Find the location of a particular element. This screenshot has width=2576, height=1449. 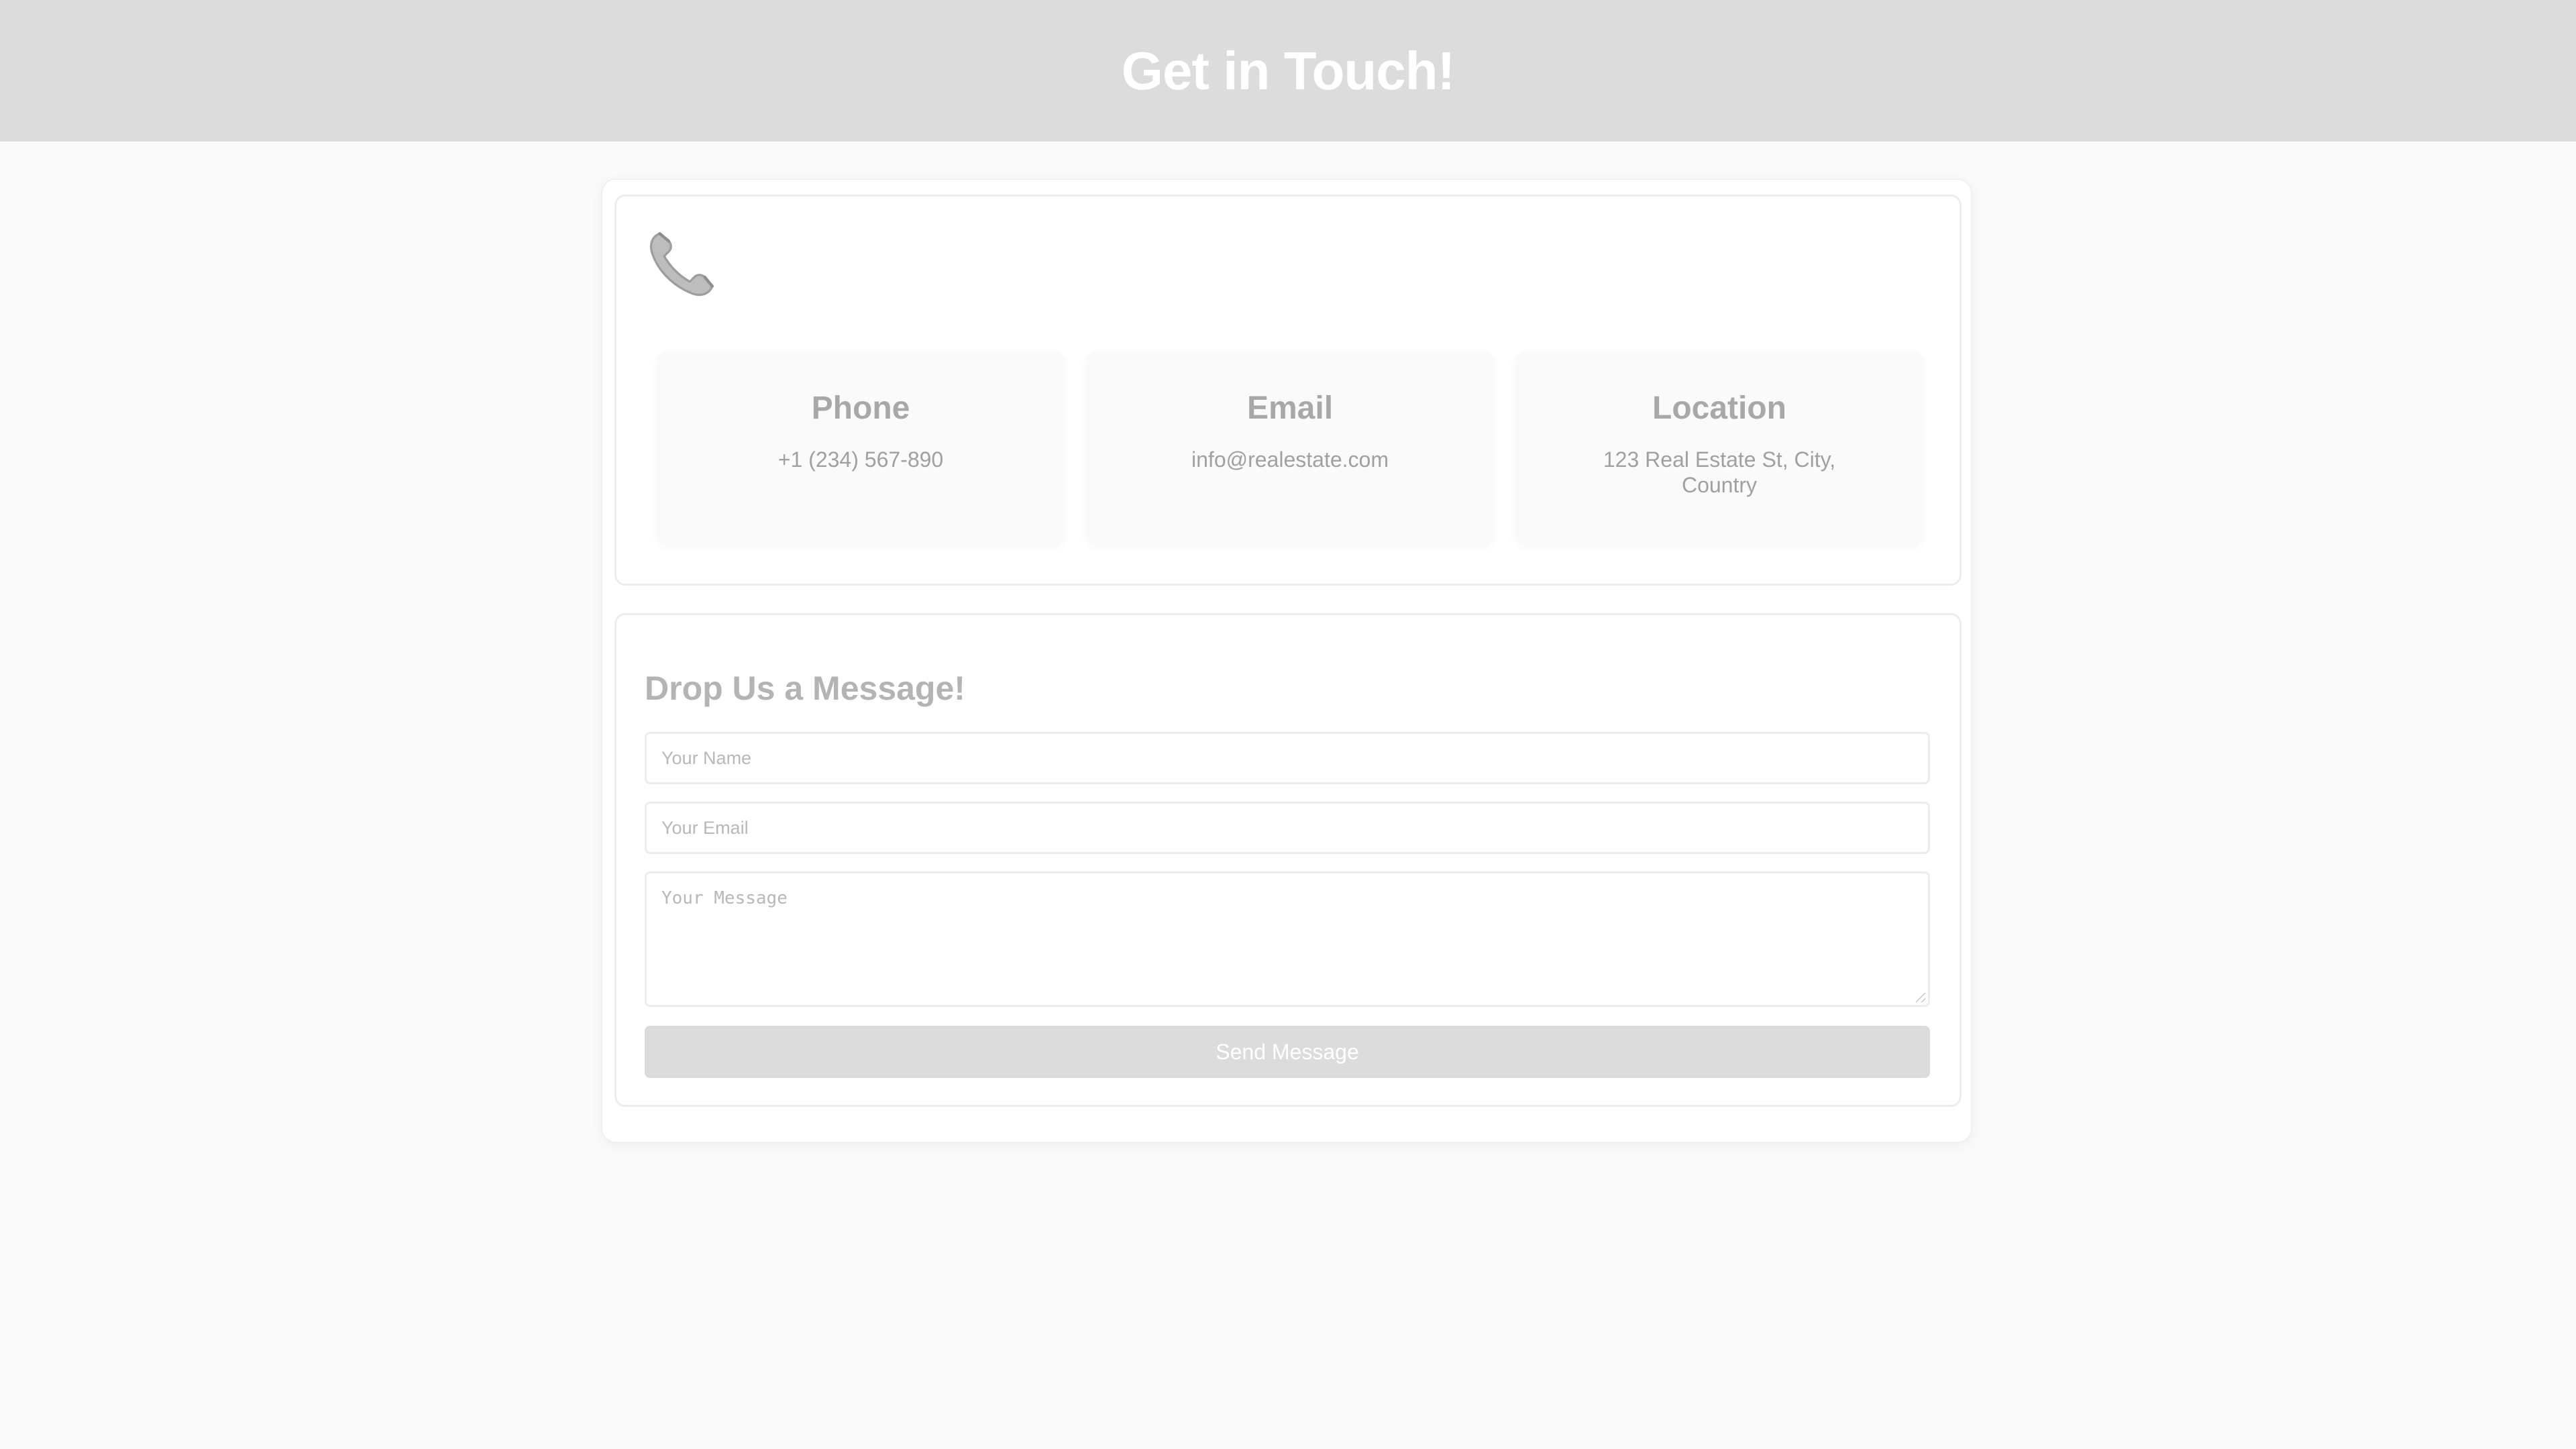

message-textarea-placeholder: Your Message is located at coordinates (724, 898).